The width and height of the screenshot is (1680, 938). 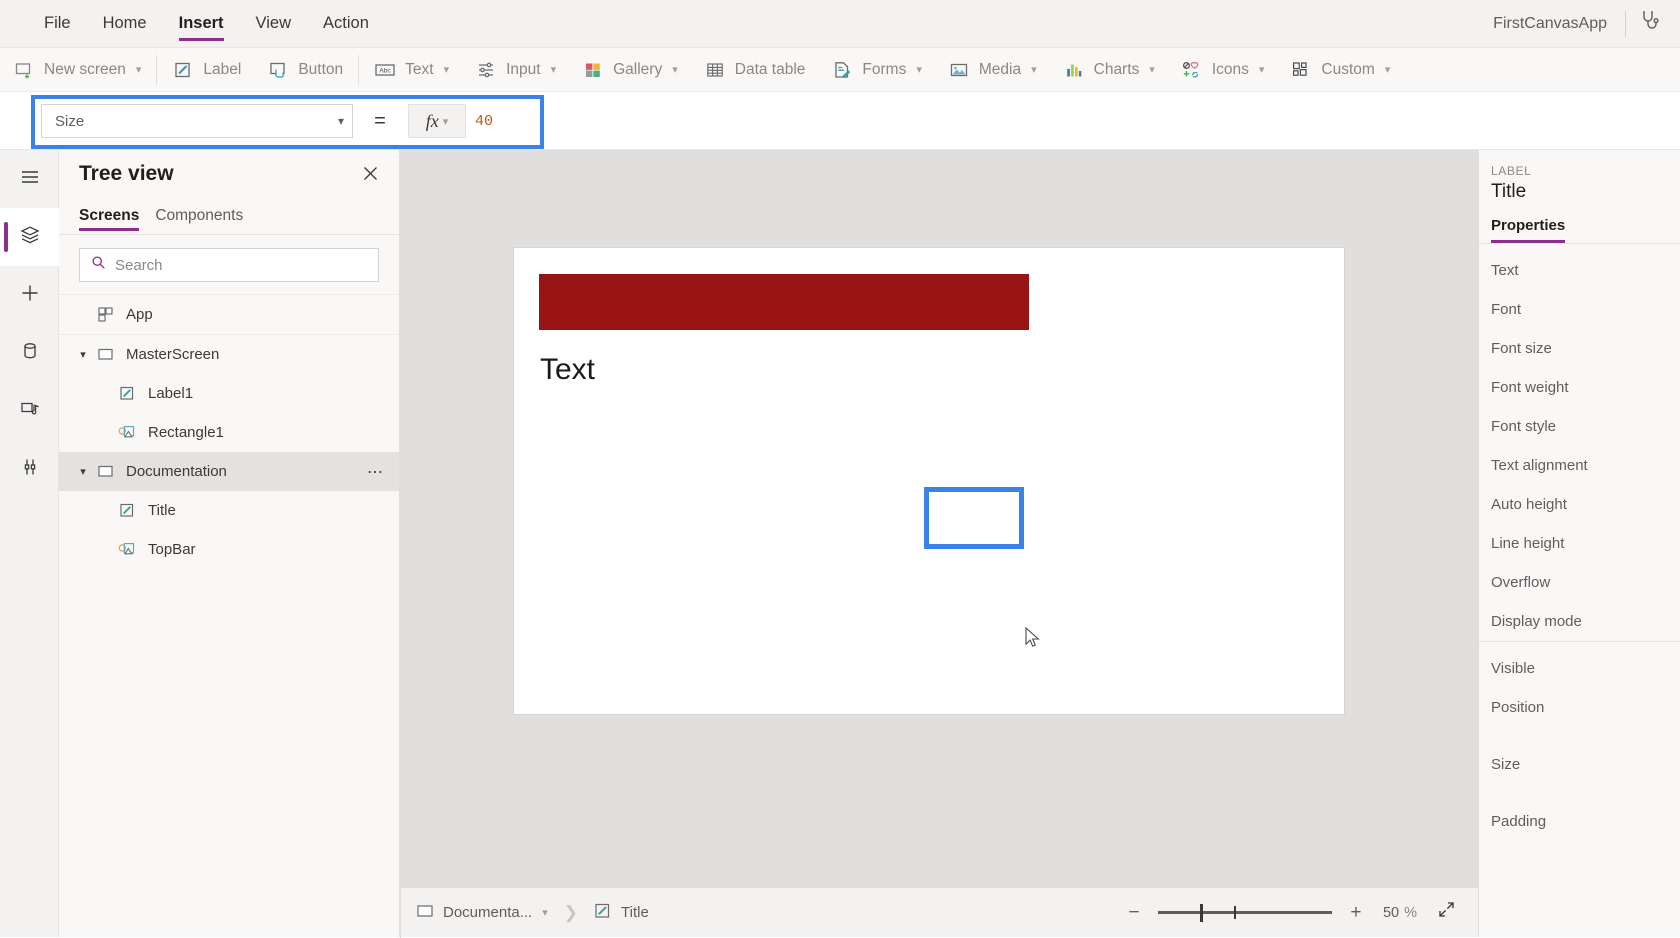 What do you see at coordinates (1579, 465) in the screenshot?
I see `property-row-text-alignment: Text alignment` at bounding box center [1579, 465].